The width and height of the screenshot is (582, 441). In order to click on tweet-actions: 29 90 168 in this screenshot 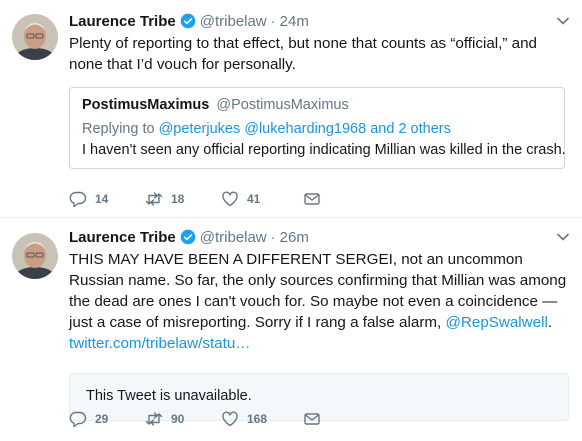, I will do `click(195, 419)`.